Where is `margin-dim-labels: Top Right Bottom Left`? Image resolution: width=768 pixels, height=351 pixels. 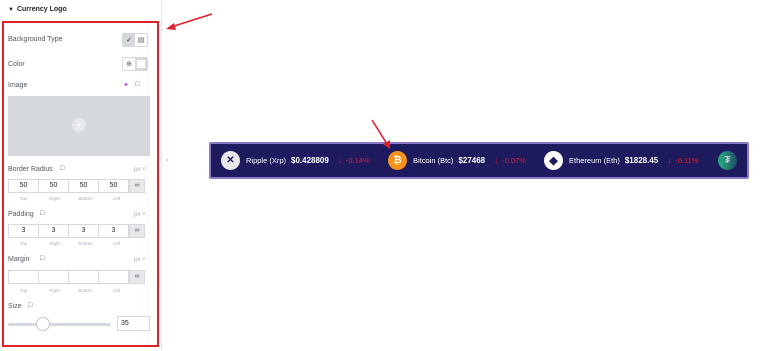
margin-dim-labels: Top Right Bottom Left is located at coordinates (71, 290).